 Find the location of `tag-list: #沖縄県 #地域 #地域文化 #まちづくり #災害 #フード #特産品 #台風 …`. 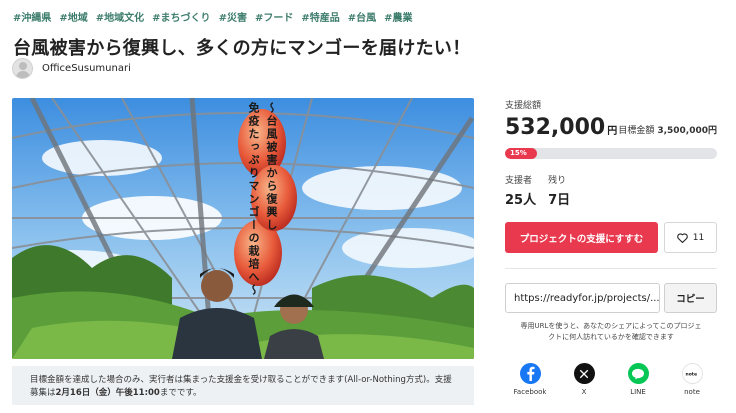

tag-list: #沖縄県 #地域 #地域文化 #まちづくり #災害 #フード #特産品 #台風 … is located at coordinates (213, 16).